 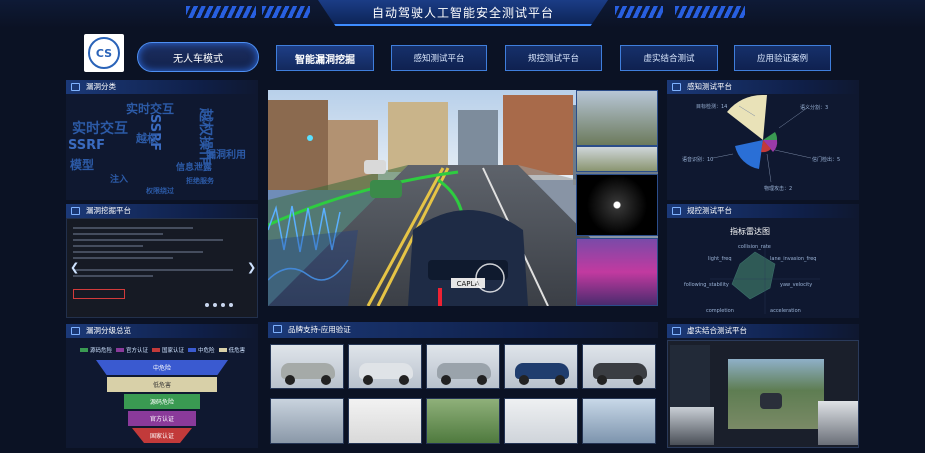 What do you see at coordinates (763, 331) in the screenshot?
I see `virtual-real-header: 虚实结合测试平台` at bounding box center [763, 331].